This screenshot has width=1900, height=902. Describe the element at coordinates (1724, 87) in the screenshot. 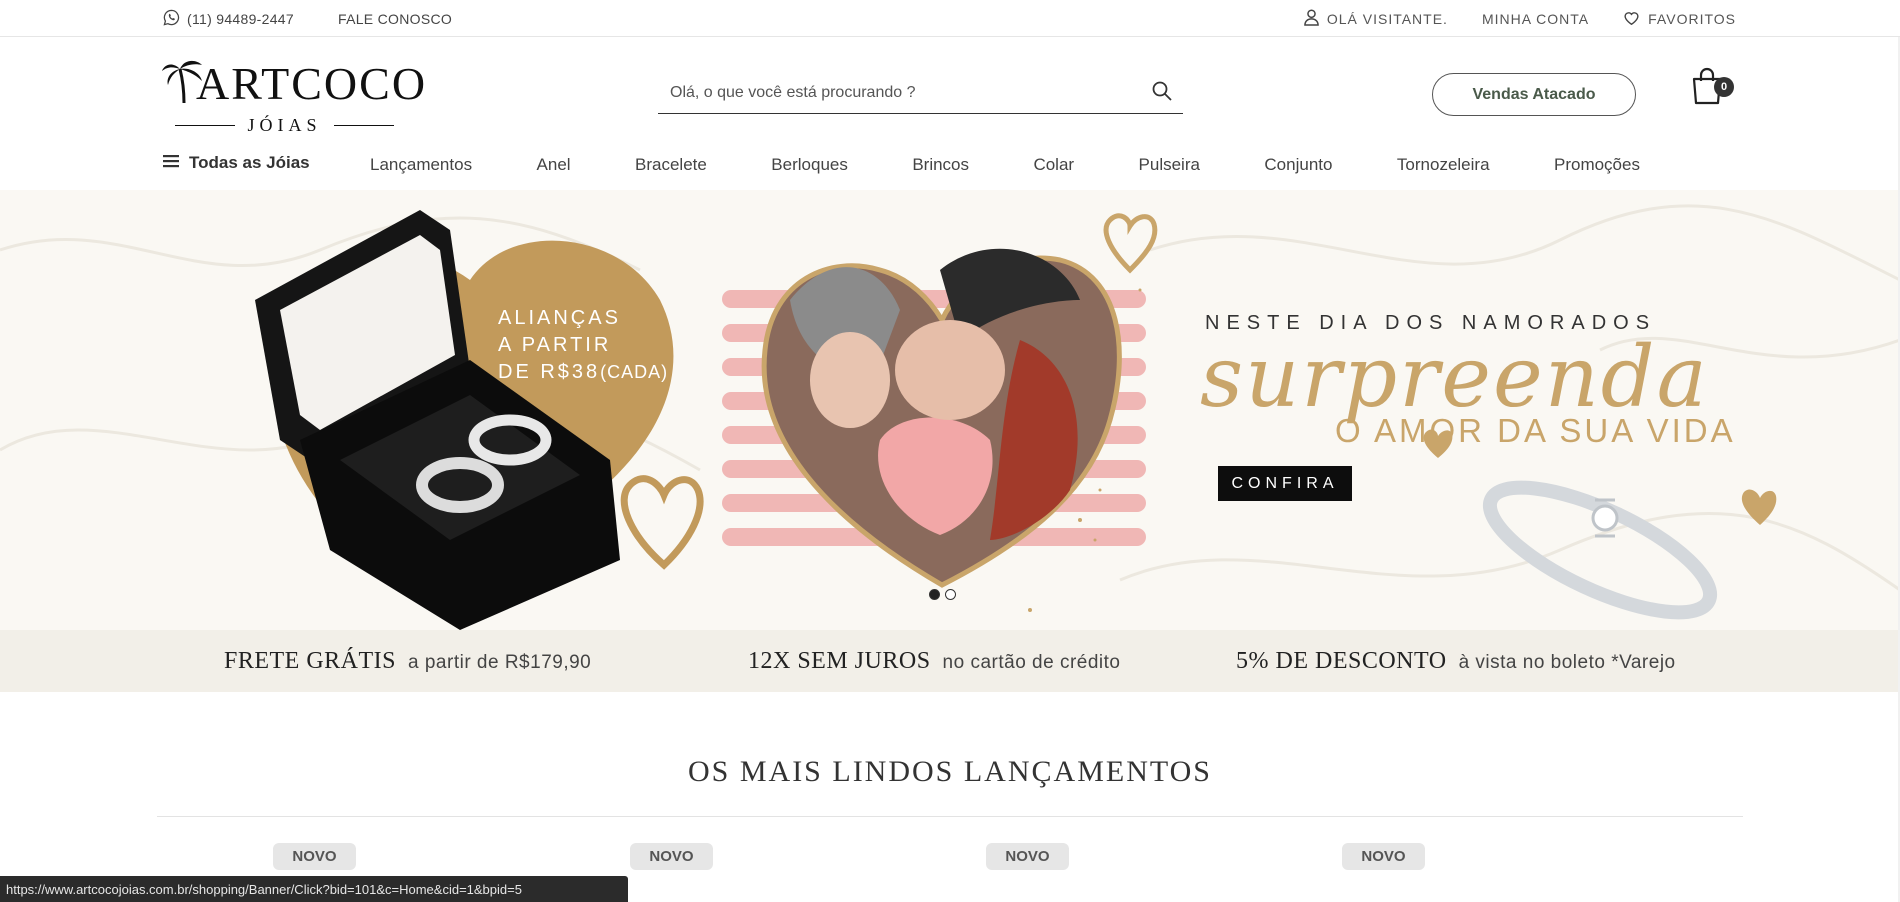

I see `cart-count: 0` at that location.